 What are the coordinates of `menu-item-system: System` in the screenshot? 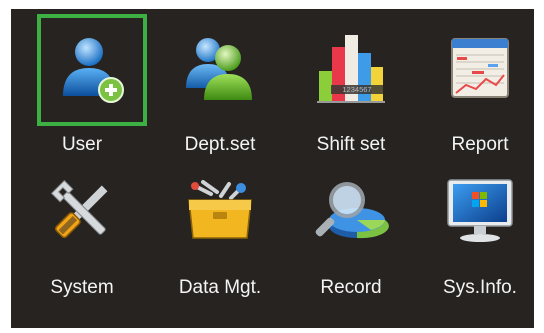 It's located at (82, 227).